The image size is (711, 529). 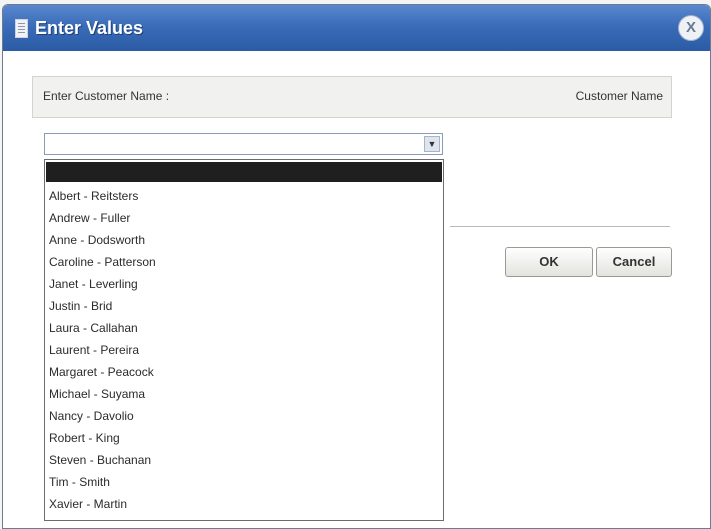 I want to click on dropdown-item: Justin - Brid, so click(x=80, y=306).